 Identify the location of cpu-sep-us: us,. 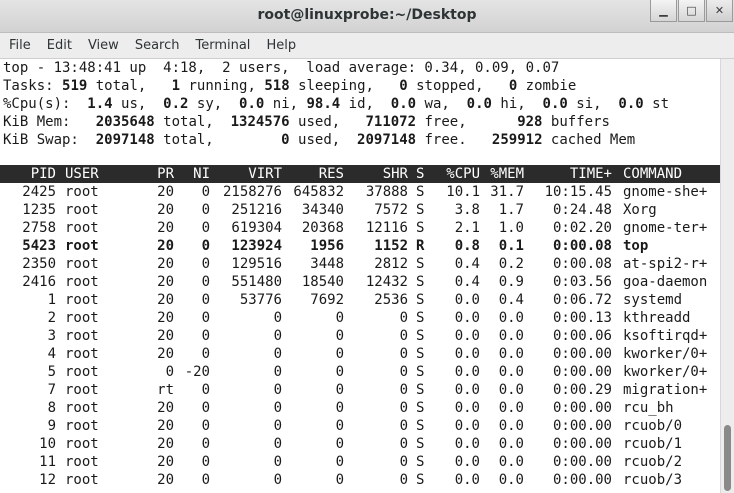
(138, 104).